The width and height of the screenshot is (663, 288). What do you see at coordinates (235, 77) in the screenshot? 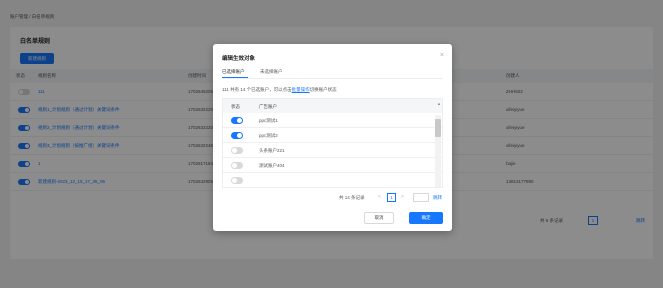
I see `tab-active-indicator` at bounding box center [235, 77].